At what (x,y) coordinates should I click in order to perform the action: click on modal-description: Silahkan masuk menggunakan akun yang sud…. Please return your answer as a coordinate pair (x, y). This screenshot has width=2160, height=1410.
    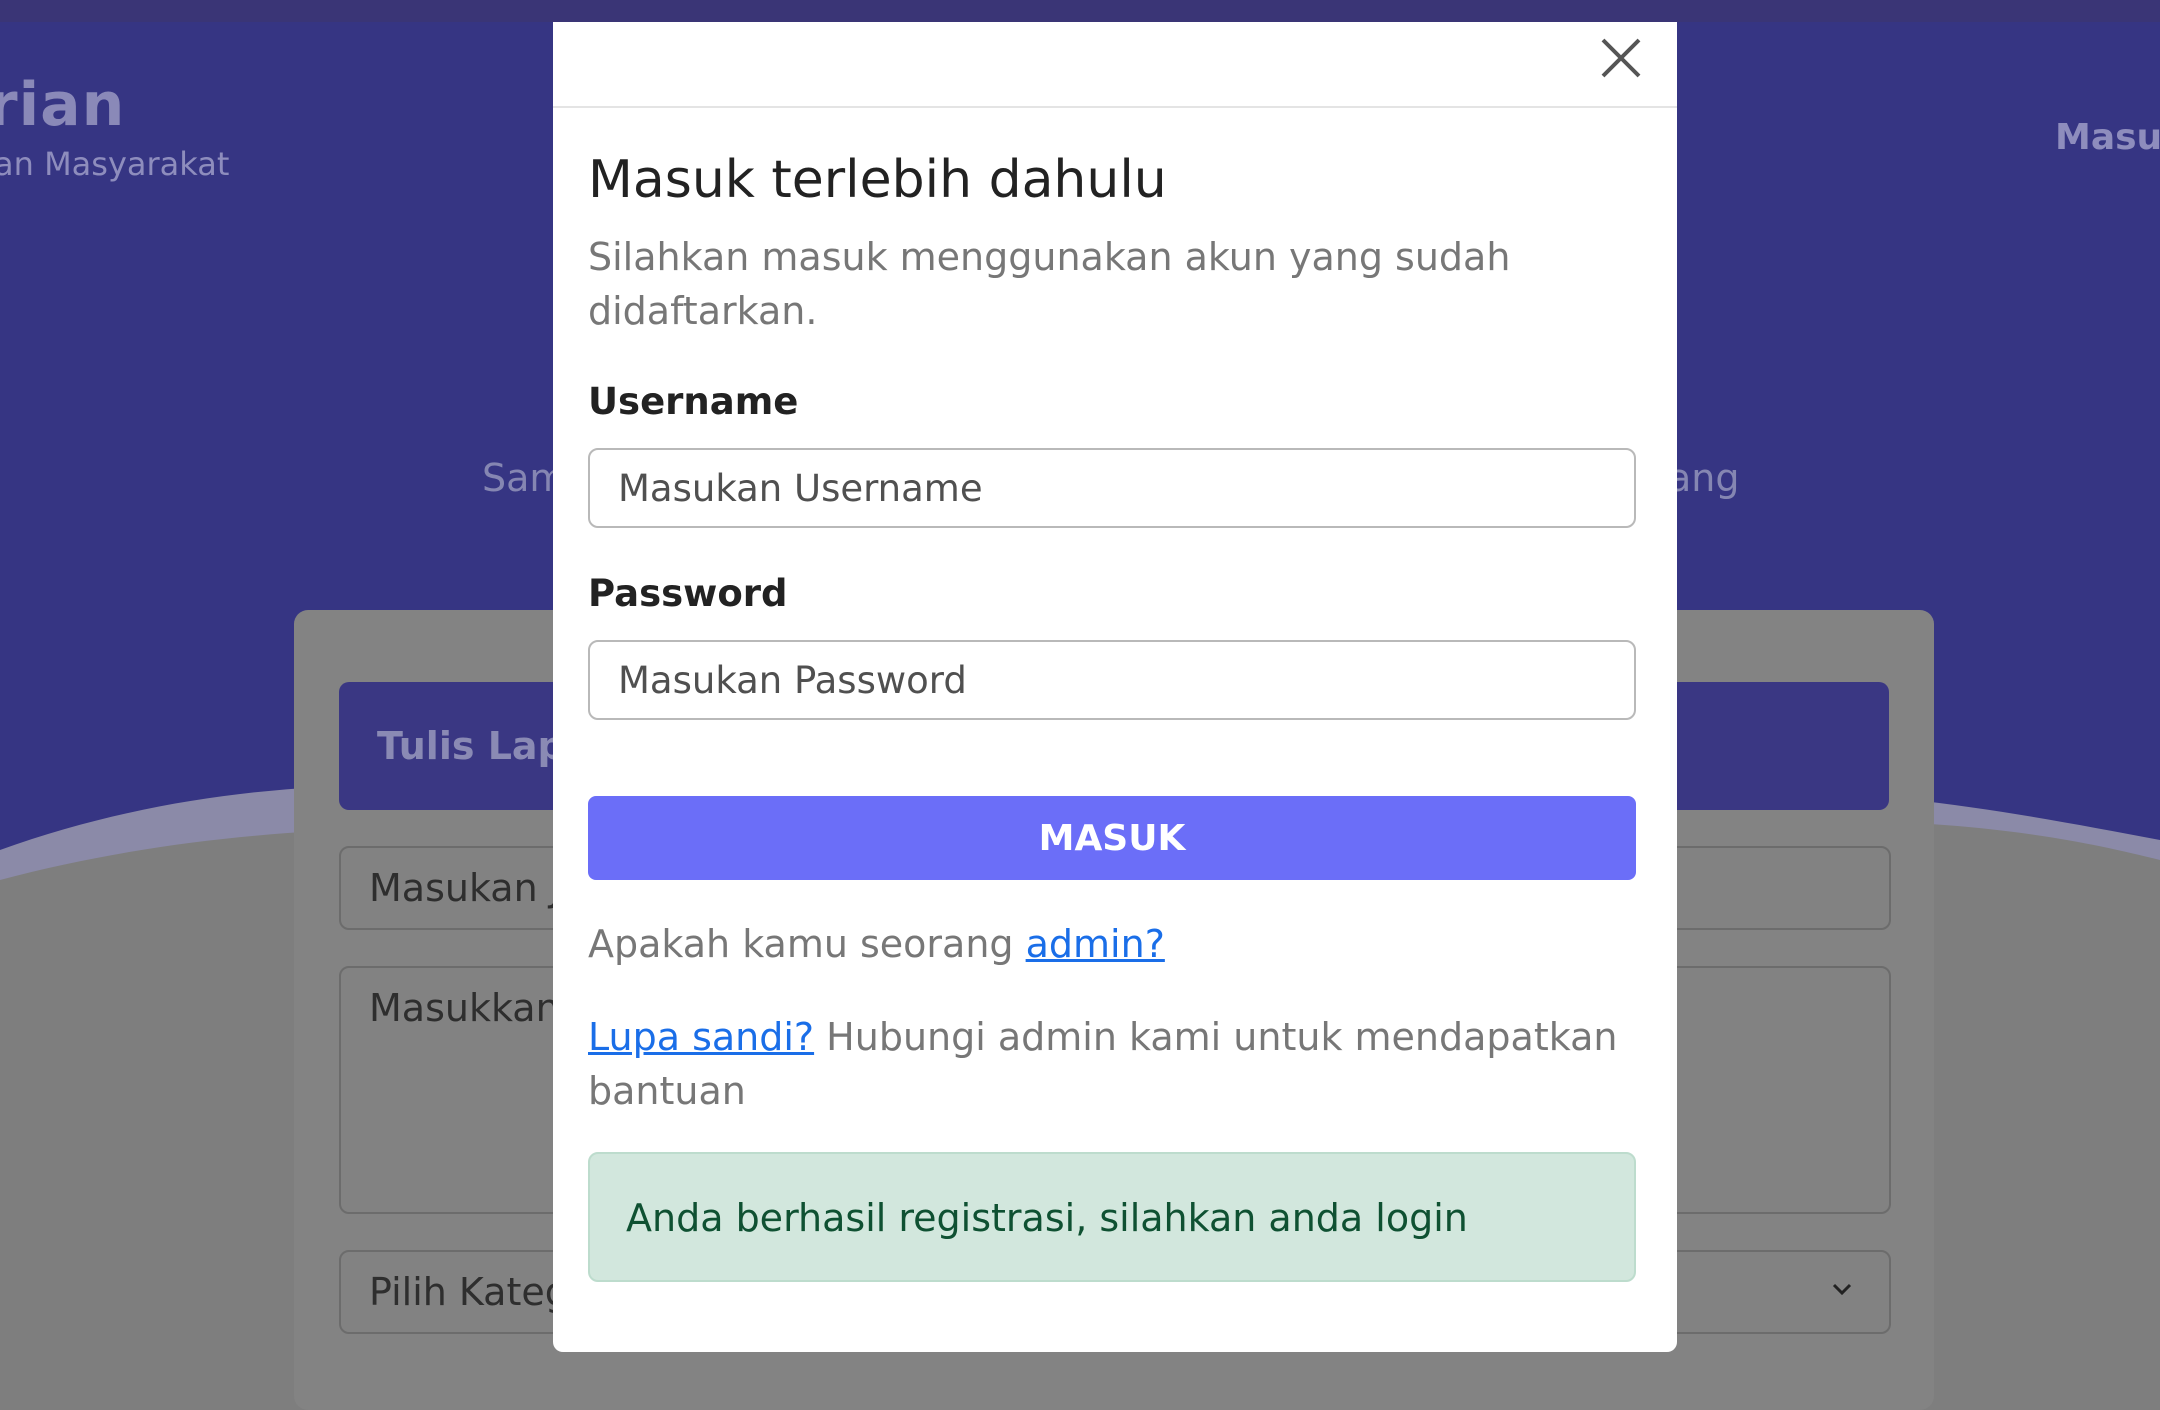
    Looking at the image, I should click on (1049, 284).